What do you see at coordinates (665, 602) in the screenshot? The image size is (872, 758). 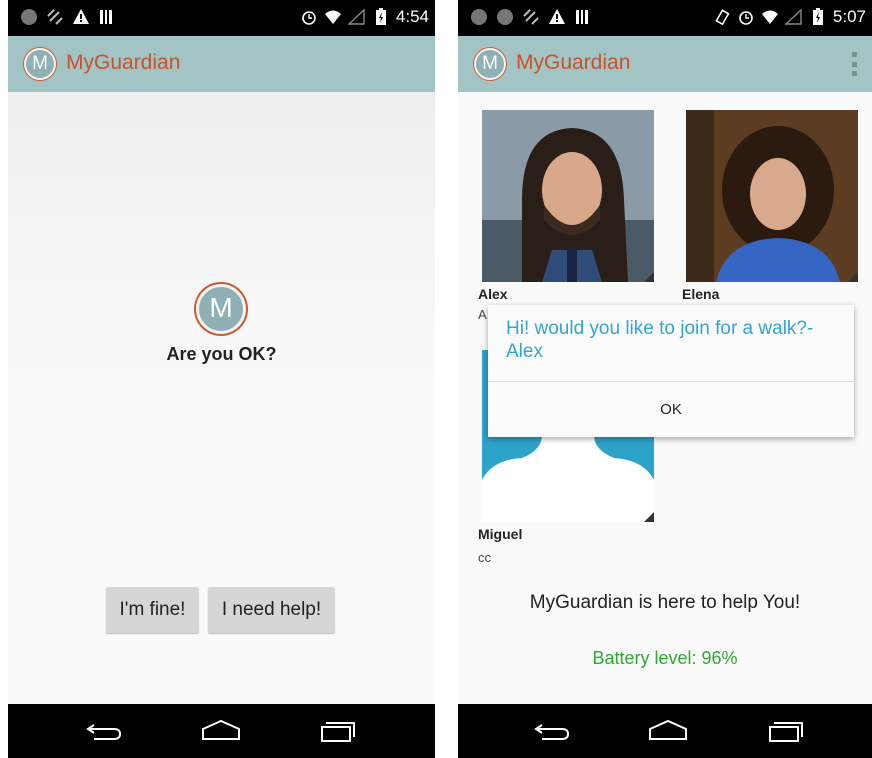 I see `help-message: MyGuardian is here to help You!` at bounding box center [665, 602].